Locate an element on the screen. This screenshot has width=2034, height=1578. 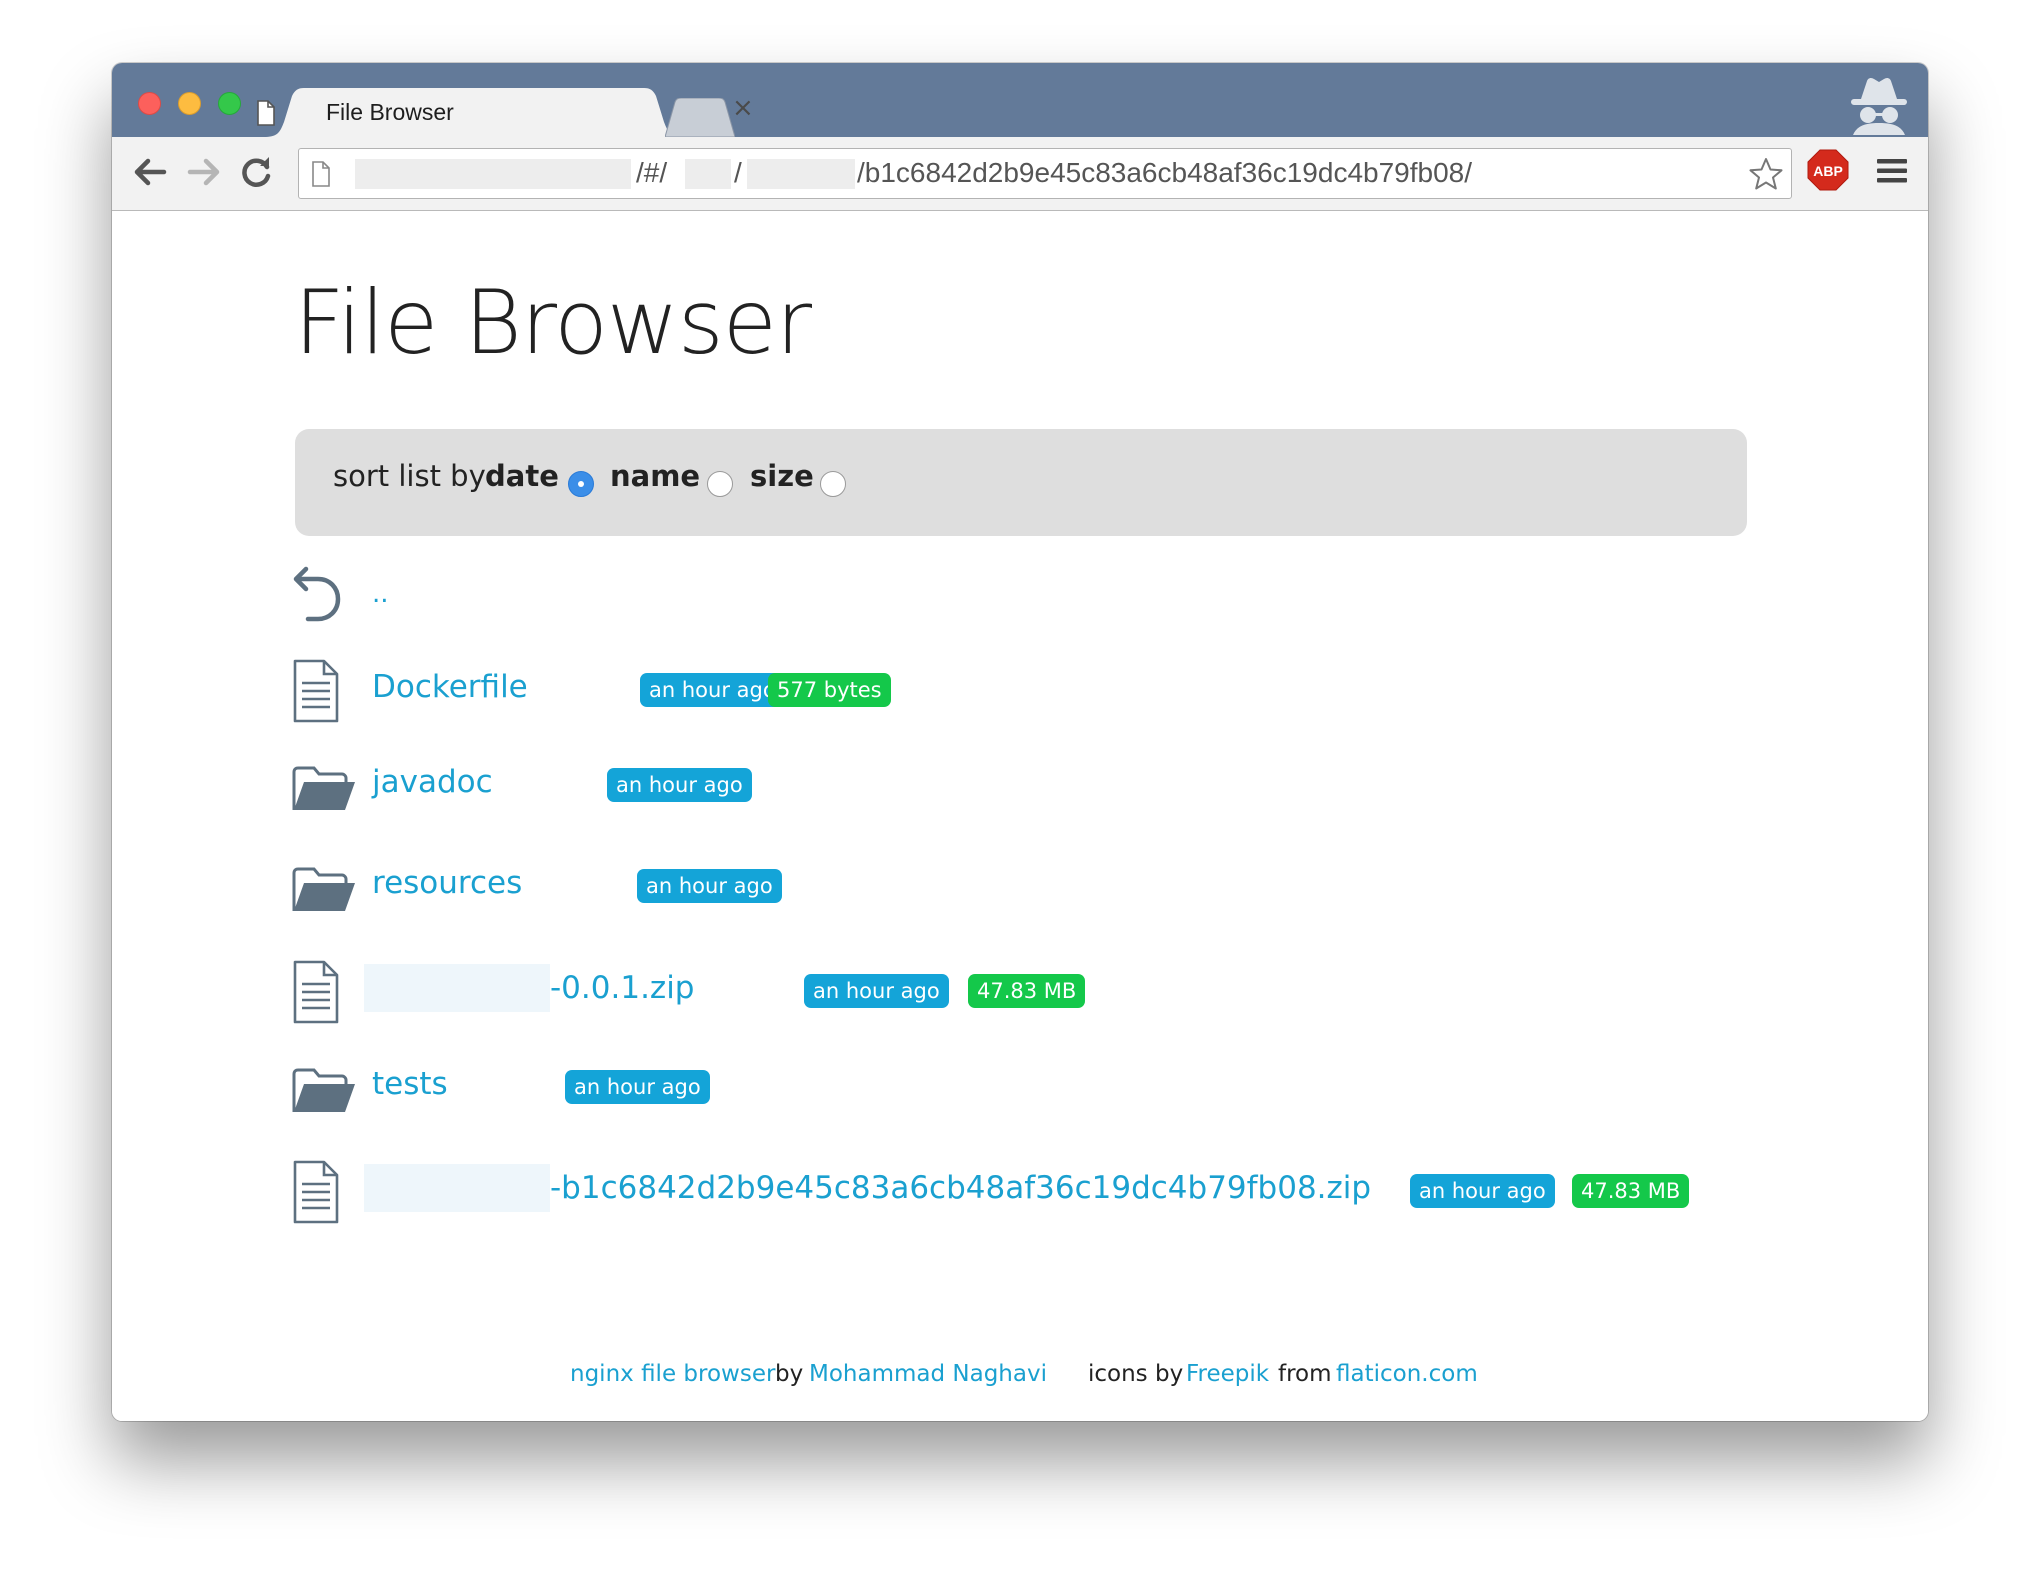
entry-name-link: resources is located at coordinates (447, 883).